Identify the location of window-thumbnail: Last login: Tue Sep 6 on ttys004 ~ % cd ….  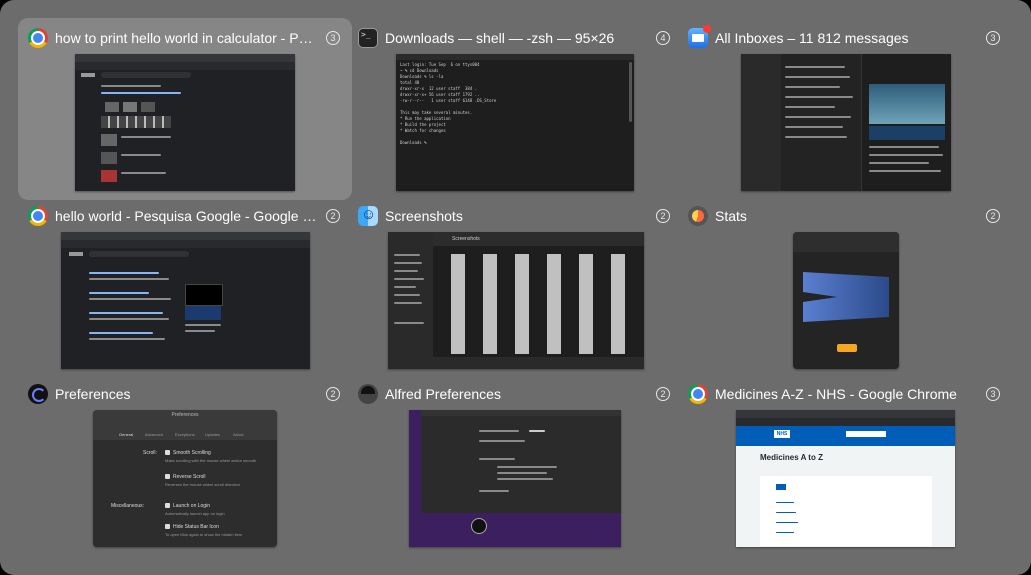
(515, 122).